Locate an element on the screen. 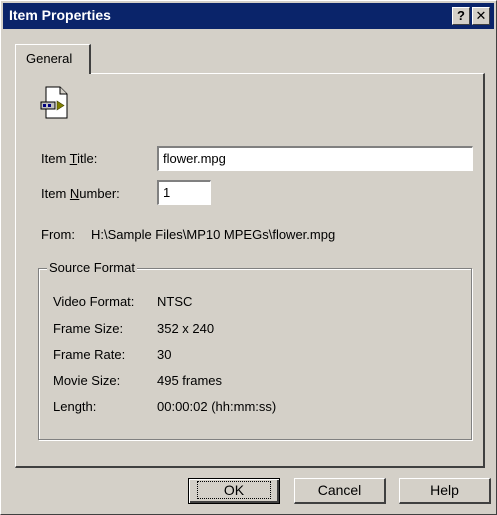  video-file-icon is located at coordinates (54, 102).